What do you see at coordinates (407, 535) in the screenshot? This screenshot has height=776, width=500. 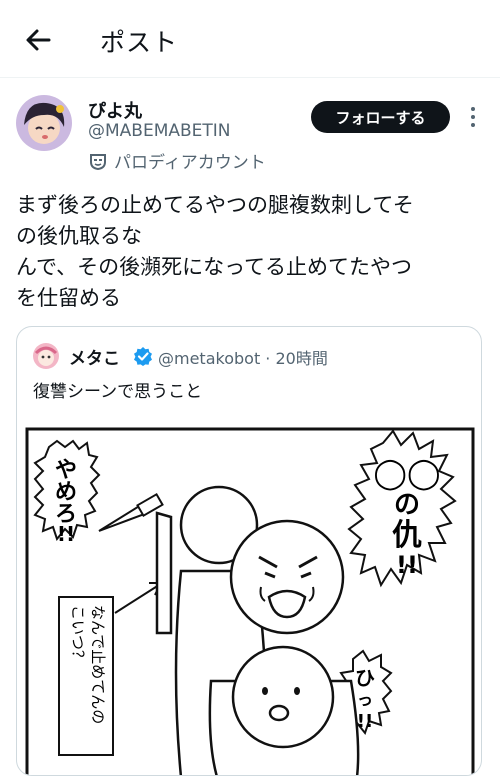 I see `revenge-shout-char: 仇` at bounding box center [407, 535].